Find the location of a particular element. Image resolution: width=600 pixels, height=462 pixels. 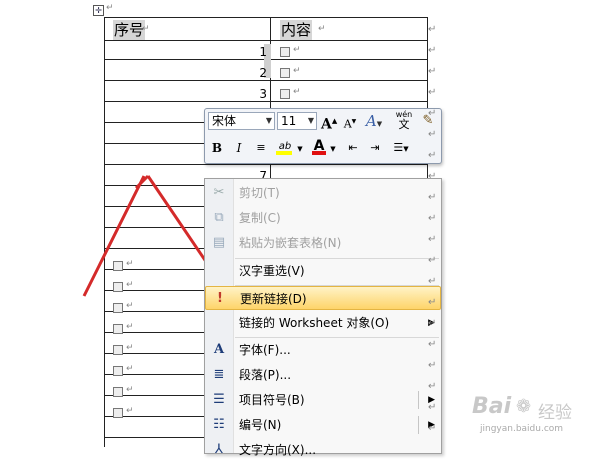

paste-icon: ▤ is located at coordinates (219, 242).